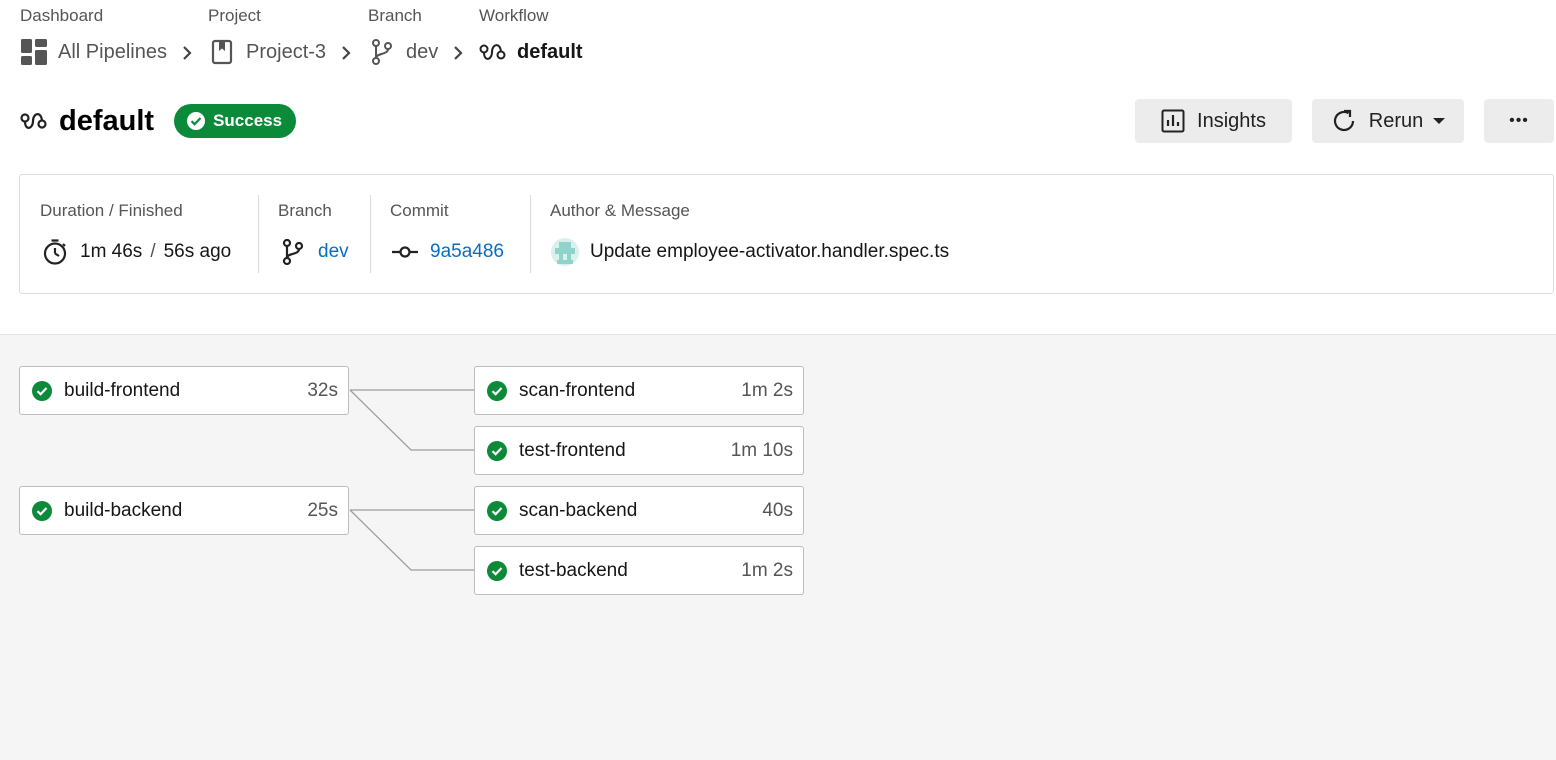 The height and width of the screenshot is (760, 1556). Describe the element at coordinates (55, 252) in the screenshot. I see `stopwatch-icon` at that location.